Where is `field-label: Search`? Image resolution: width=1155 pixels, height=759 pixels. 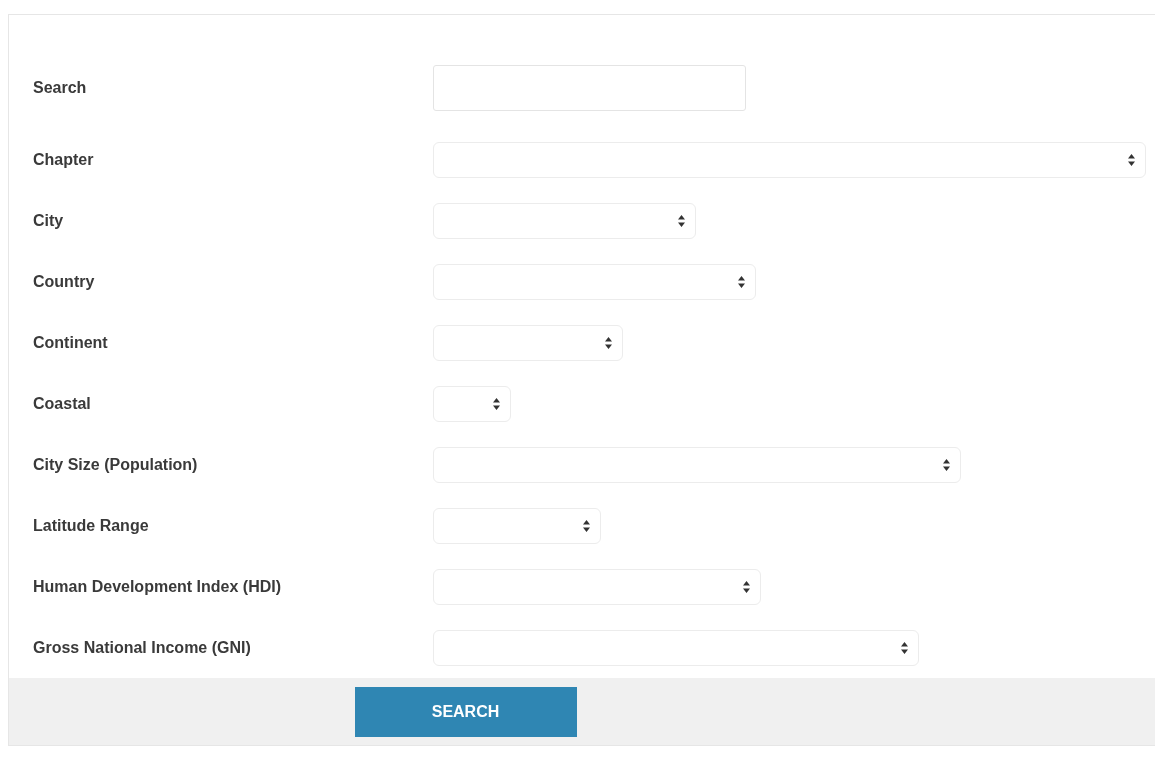
field-label: Search is located at coordinates (60, 88).